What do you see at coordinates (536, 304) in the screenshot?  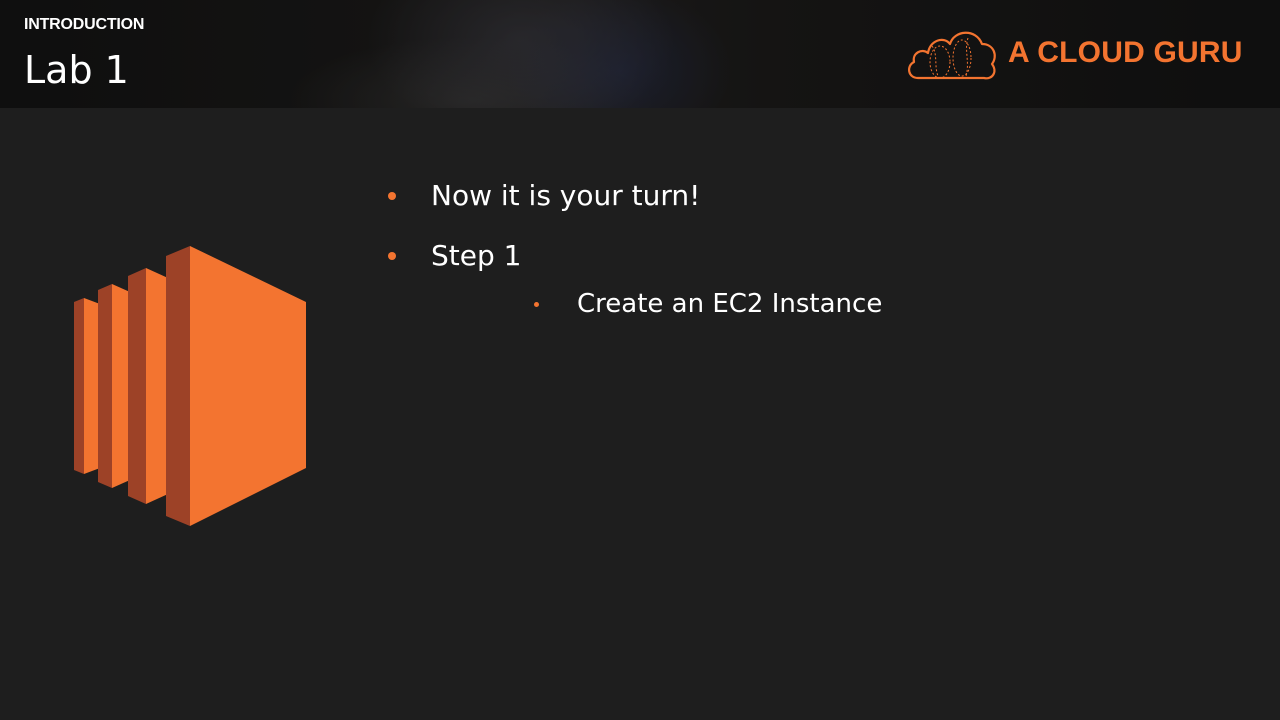 I see `sub-bullet-dot` at bounding box center [536, 304].